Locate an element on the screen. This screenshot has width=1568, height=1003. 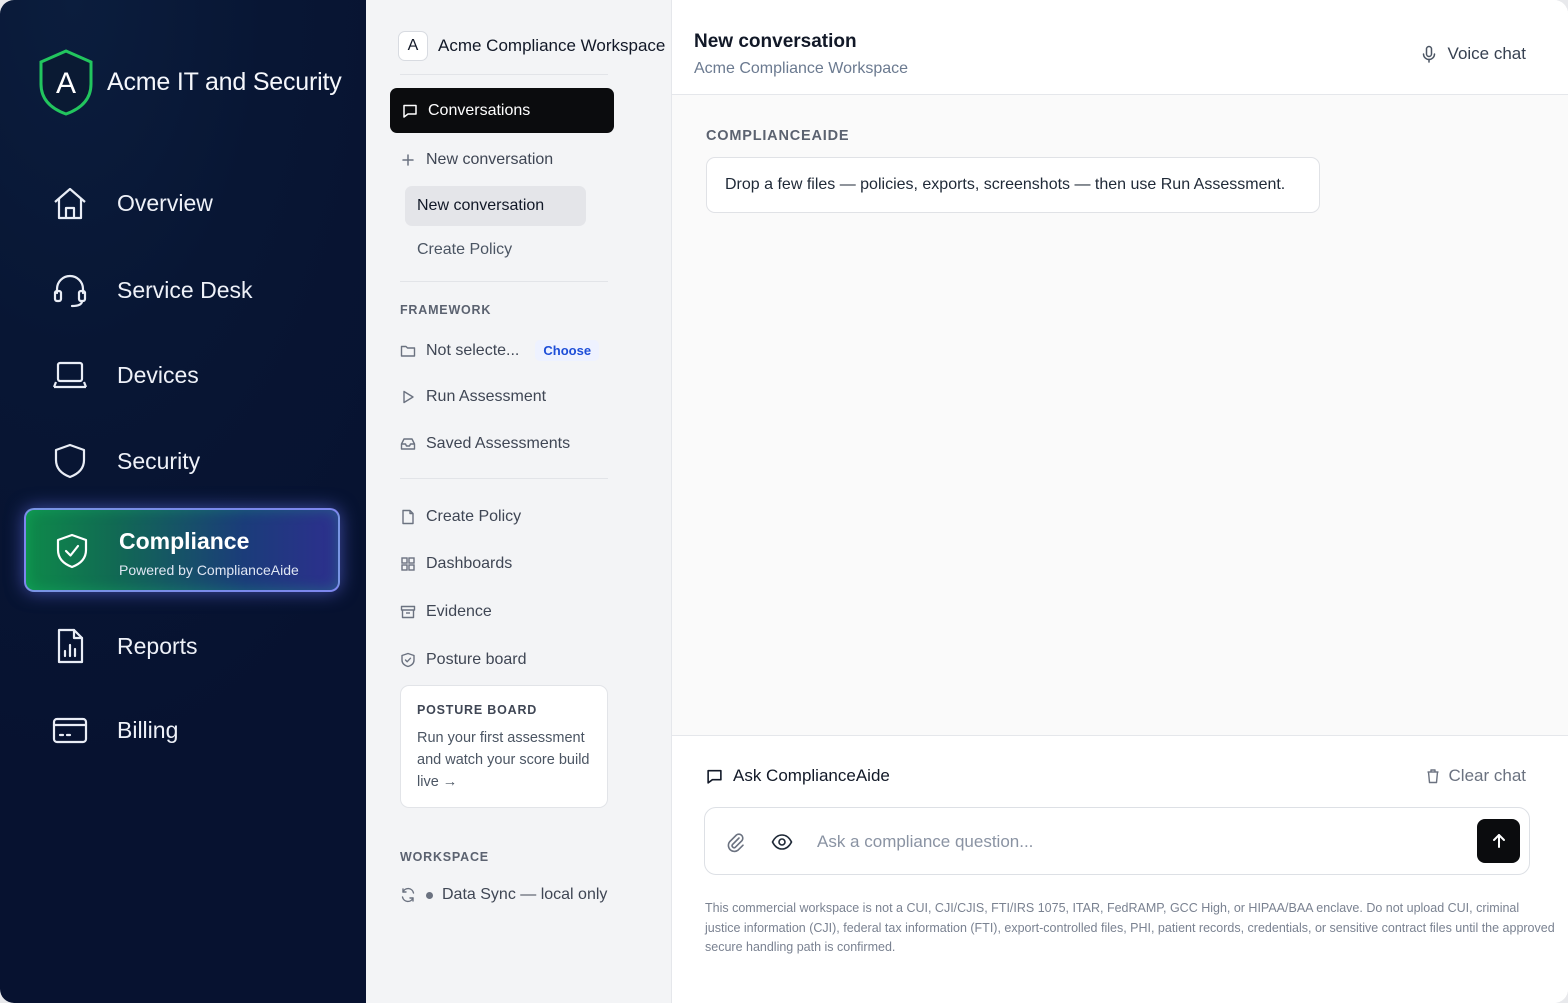
data-sync-item: Data Sync — local only is located at coordinates (503, 895).